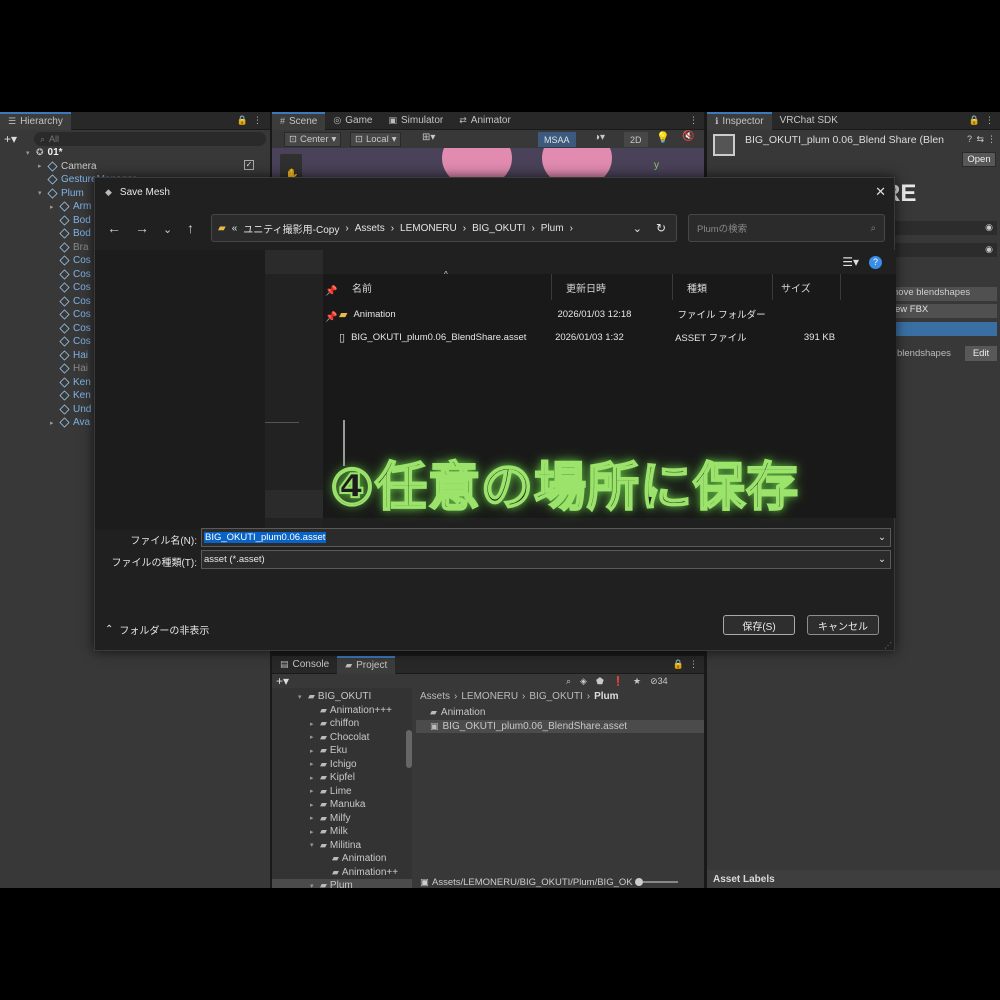 This screenshot has width=1000, height=1000. I want to click on folder-tree-item: ▾ ▰ Militina, so click(342, 846).